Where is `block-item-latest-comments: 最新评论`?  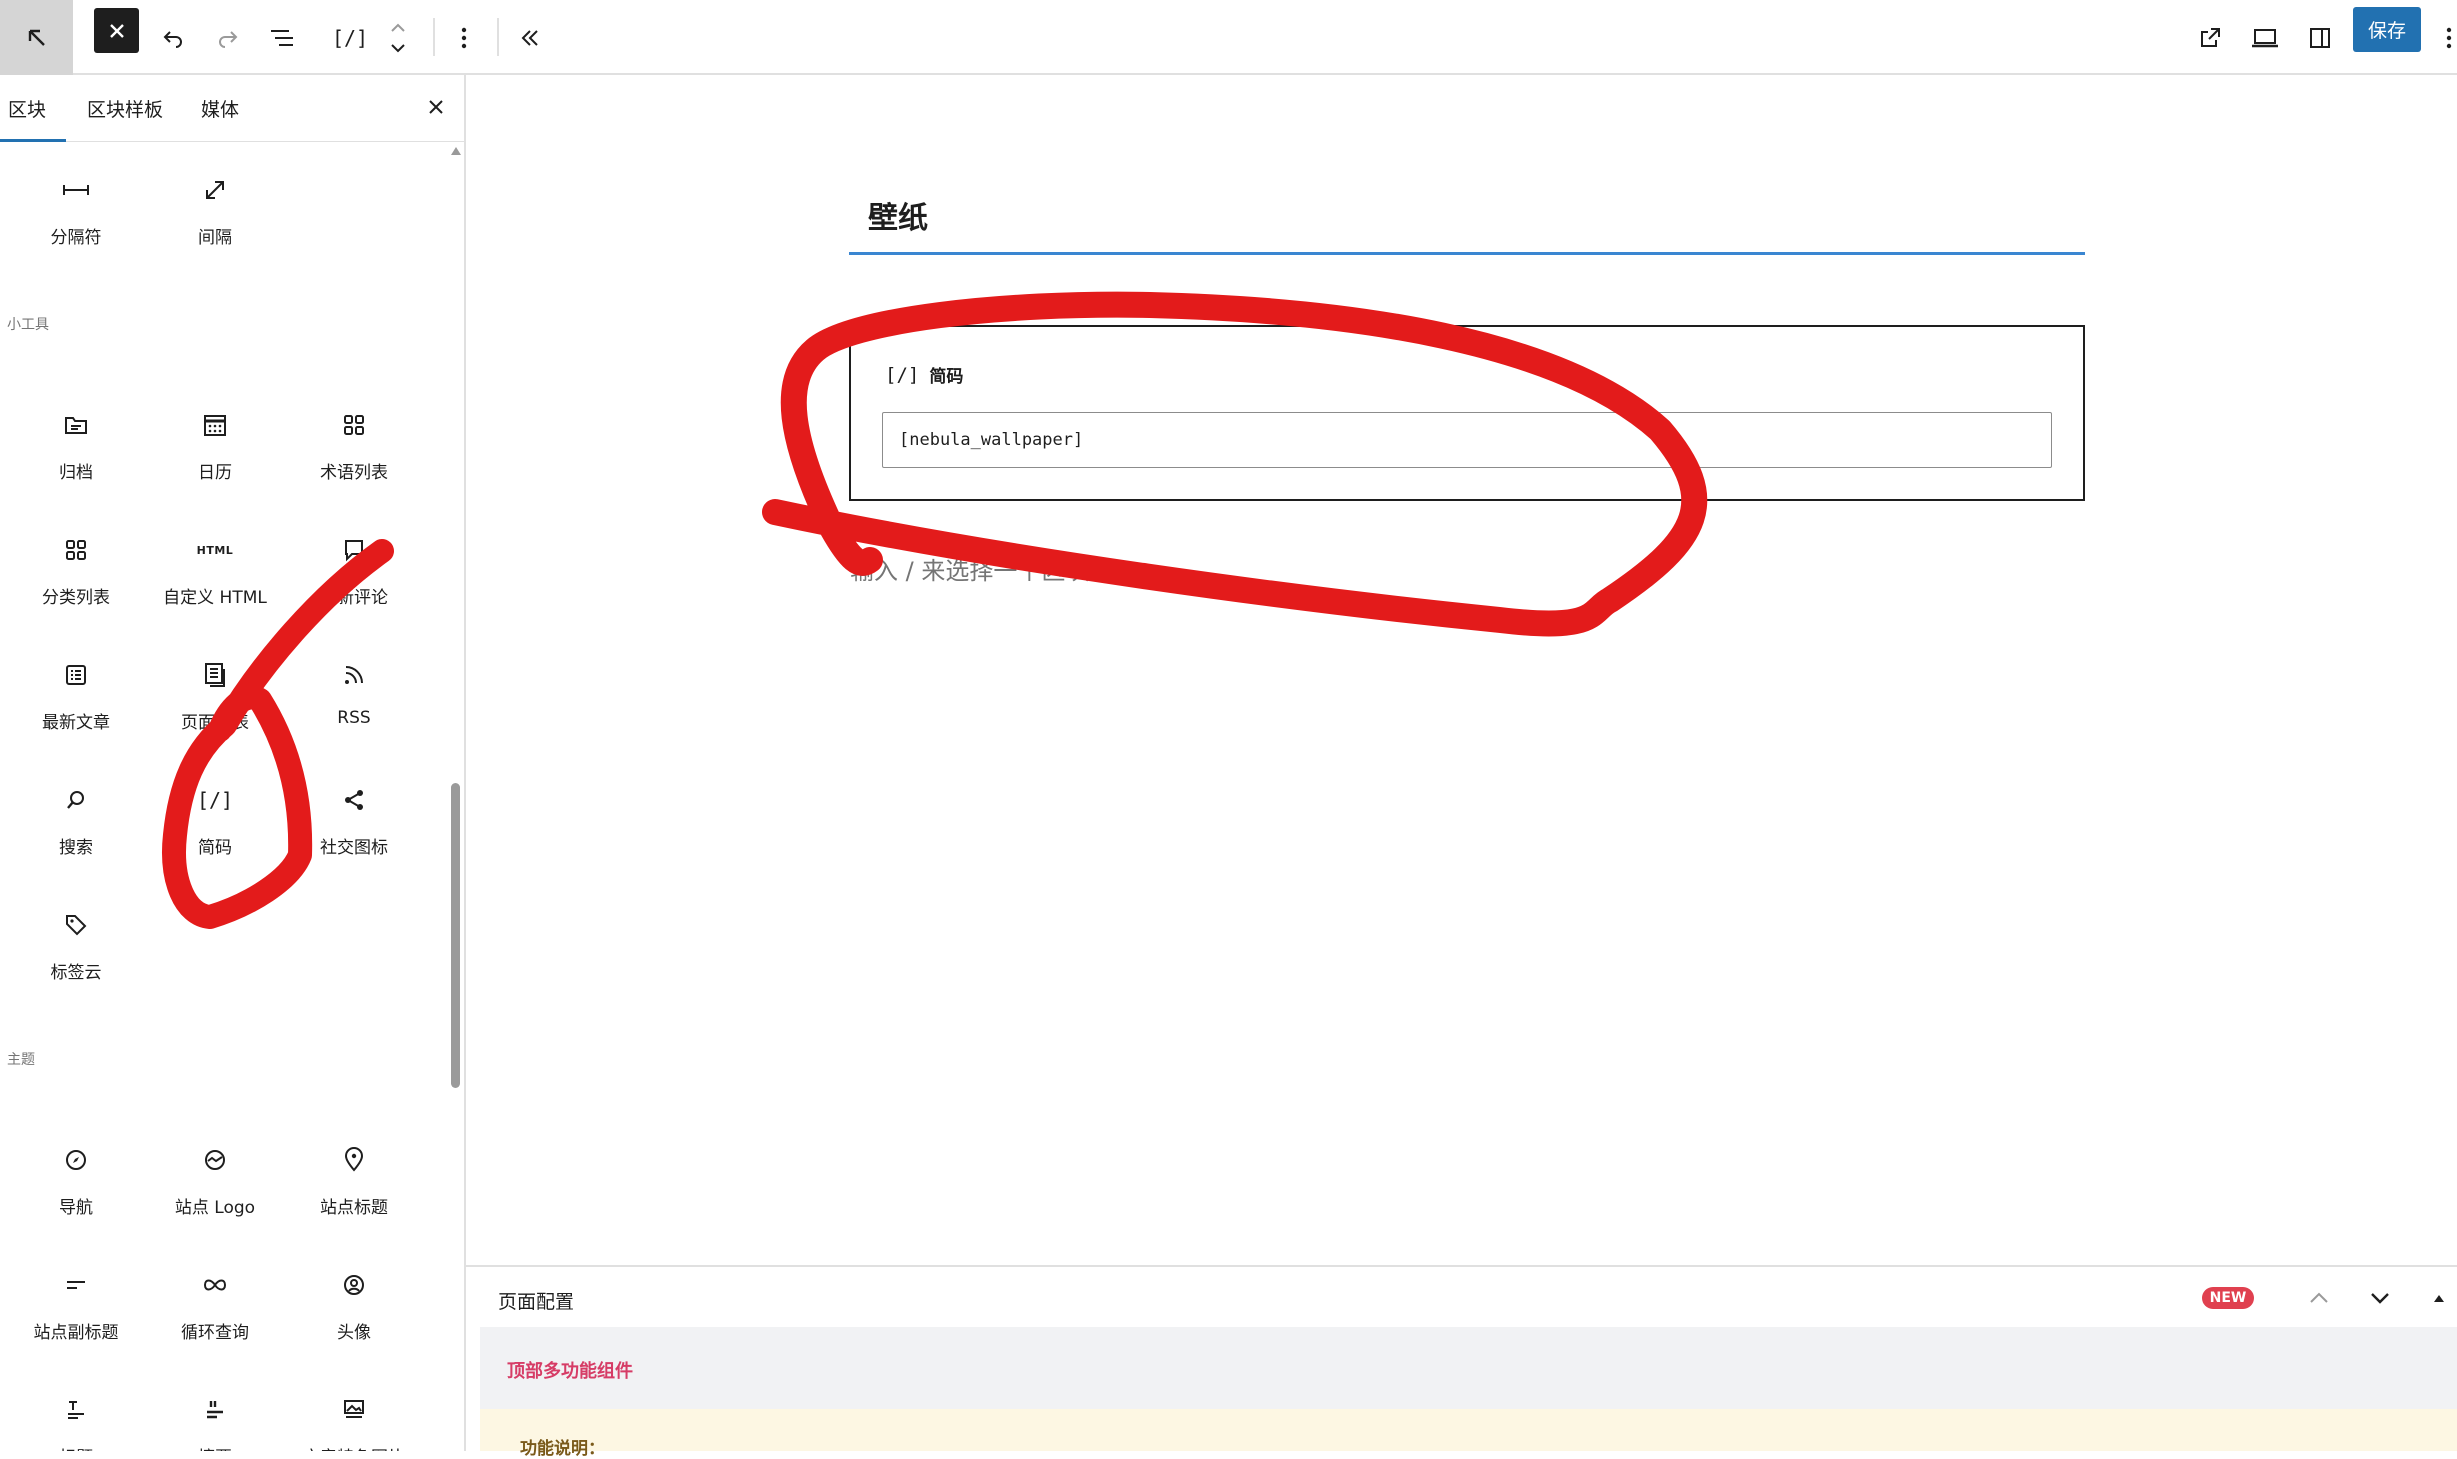 block-item-latest-comments: 最新评论 is located at coordinates (354, 580).